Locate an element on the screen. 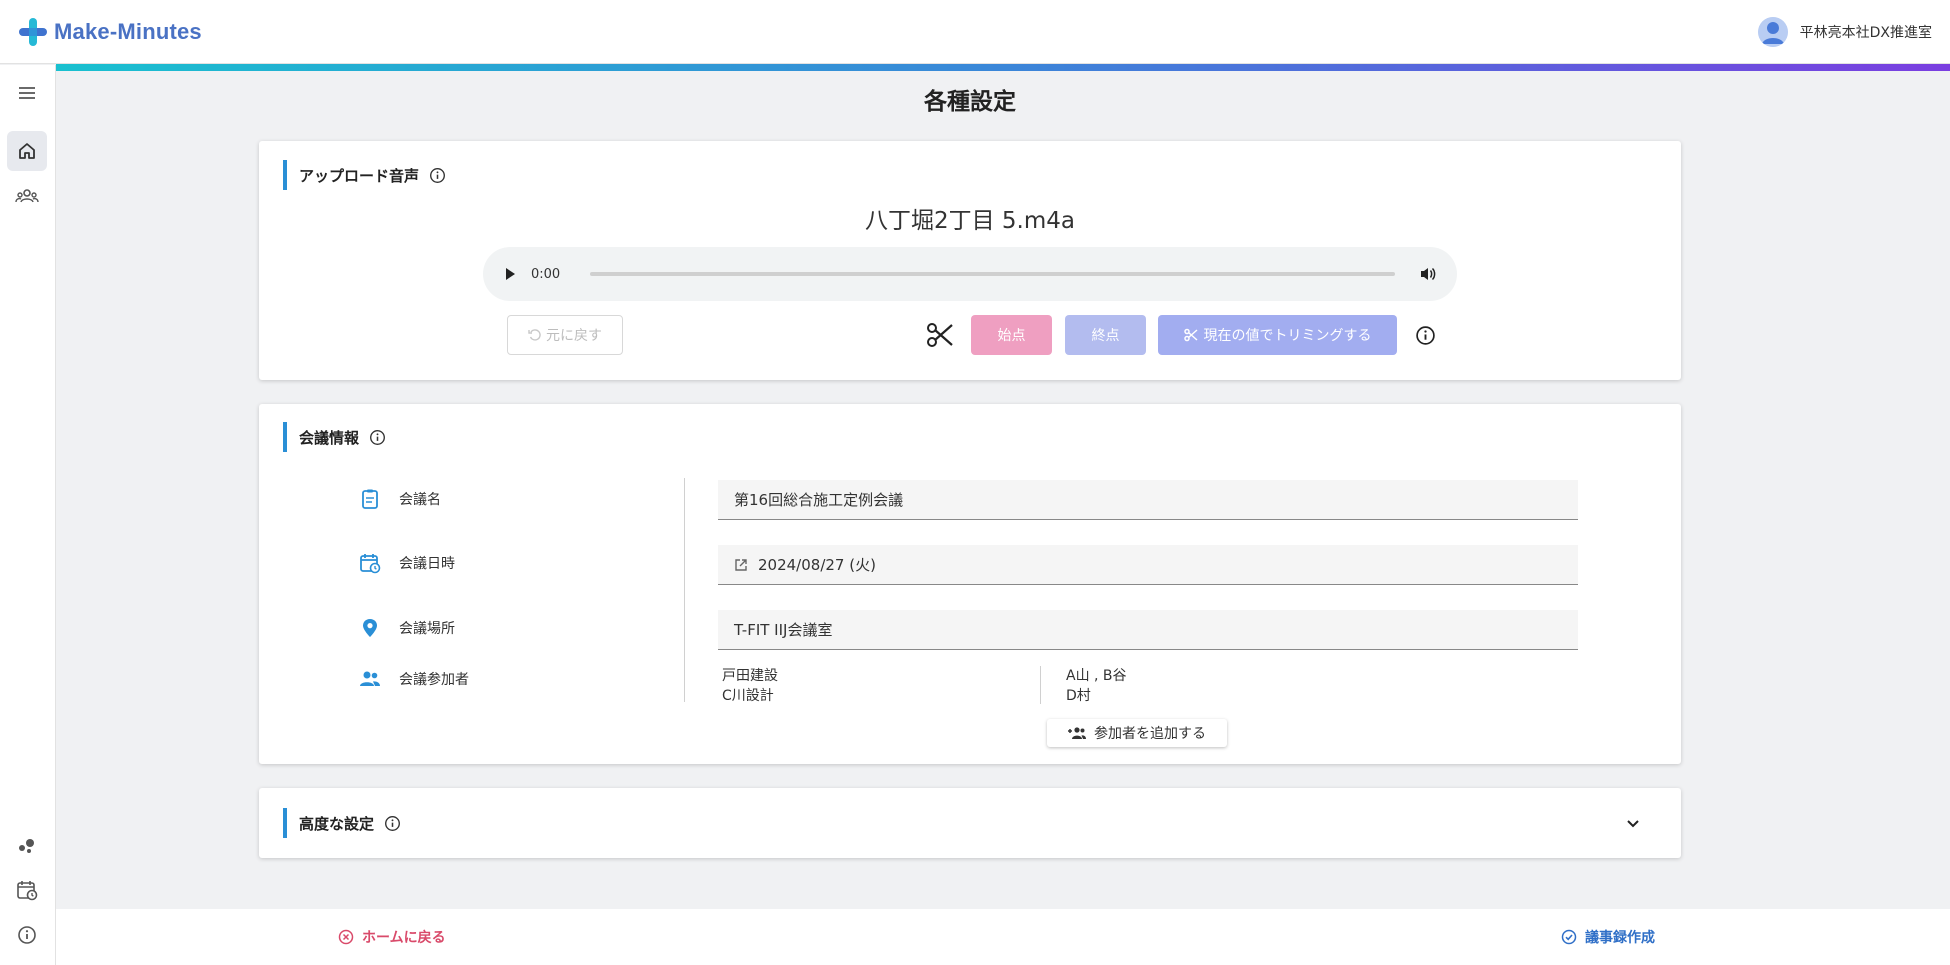  label-divider is located at coordinates (684, 590).